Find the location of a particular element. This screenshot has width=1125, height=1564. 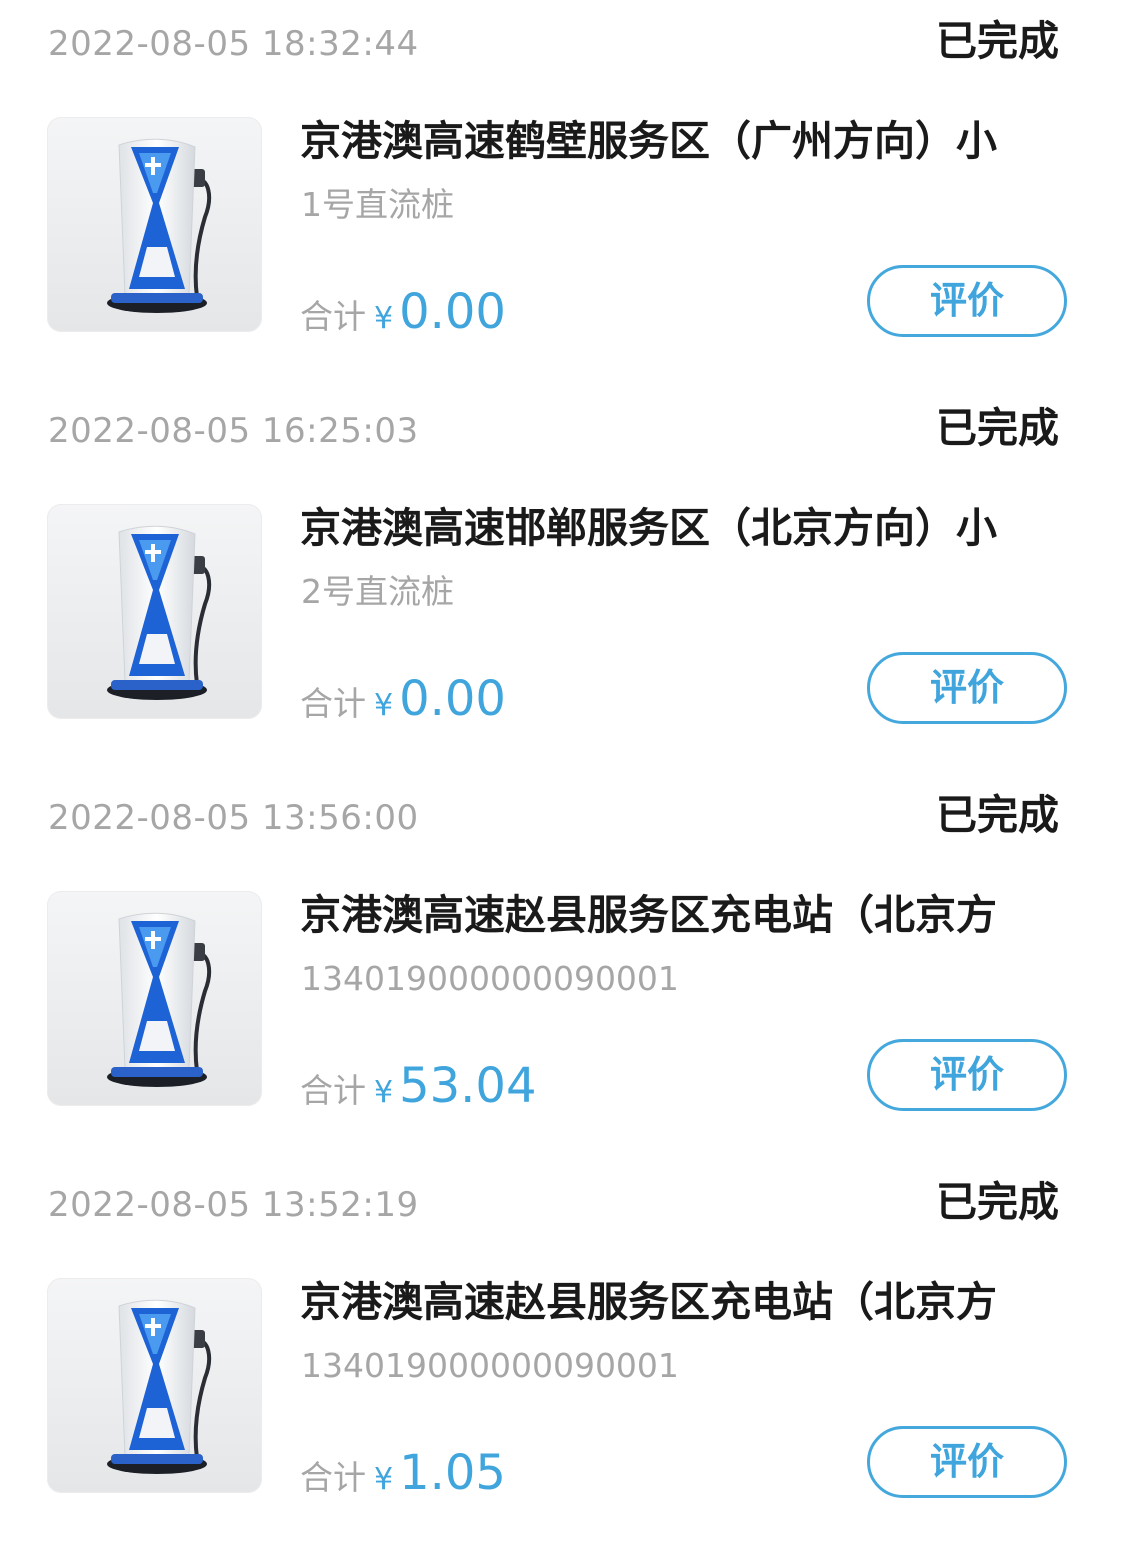

total-row: 合计 ¥1.05 is located at coordinates (403, 1477).